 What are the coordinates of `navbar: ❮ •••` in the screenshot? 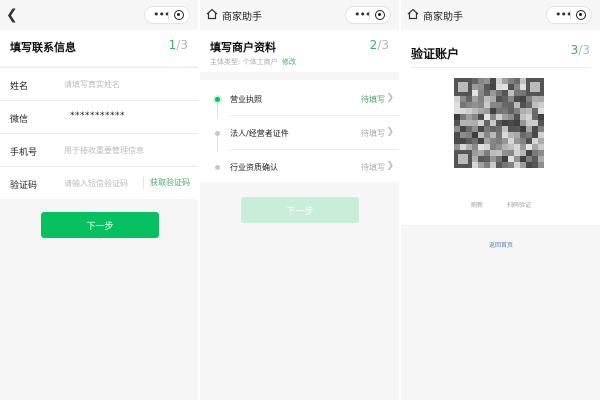 It's located at (99, 15).